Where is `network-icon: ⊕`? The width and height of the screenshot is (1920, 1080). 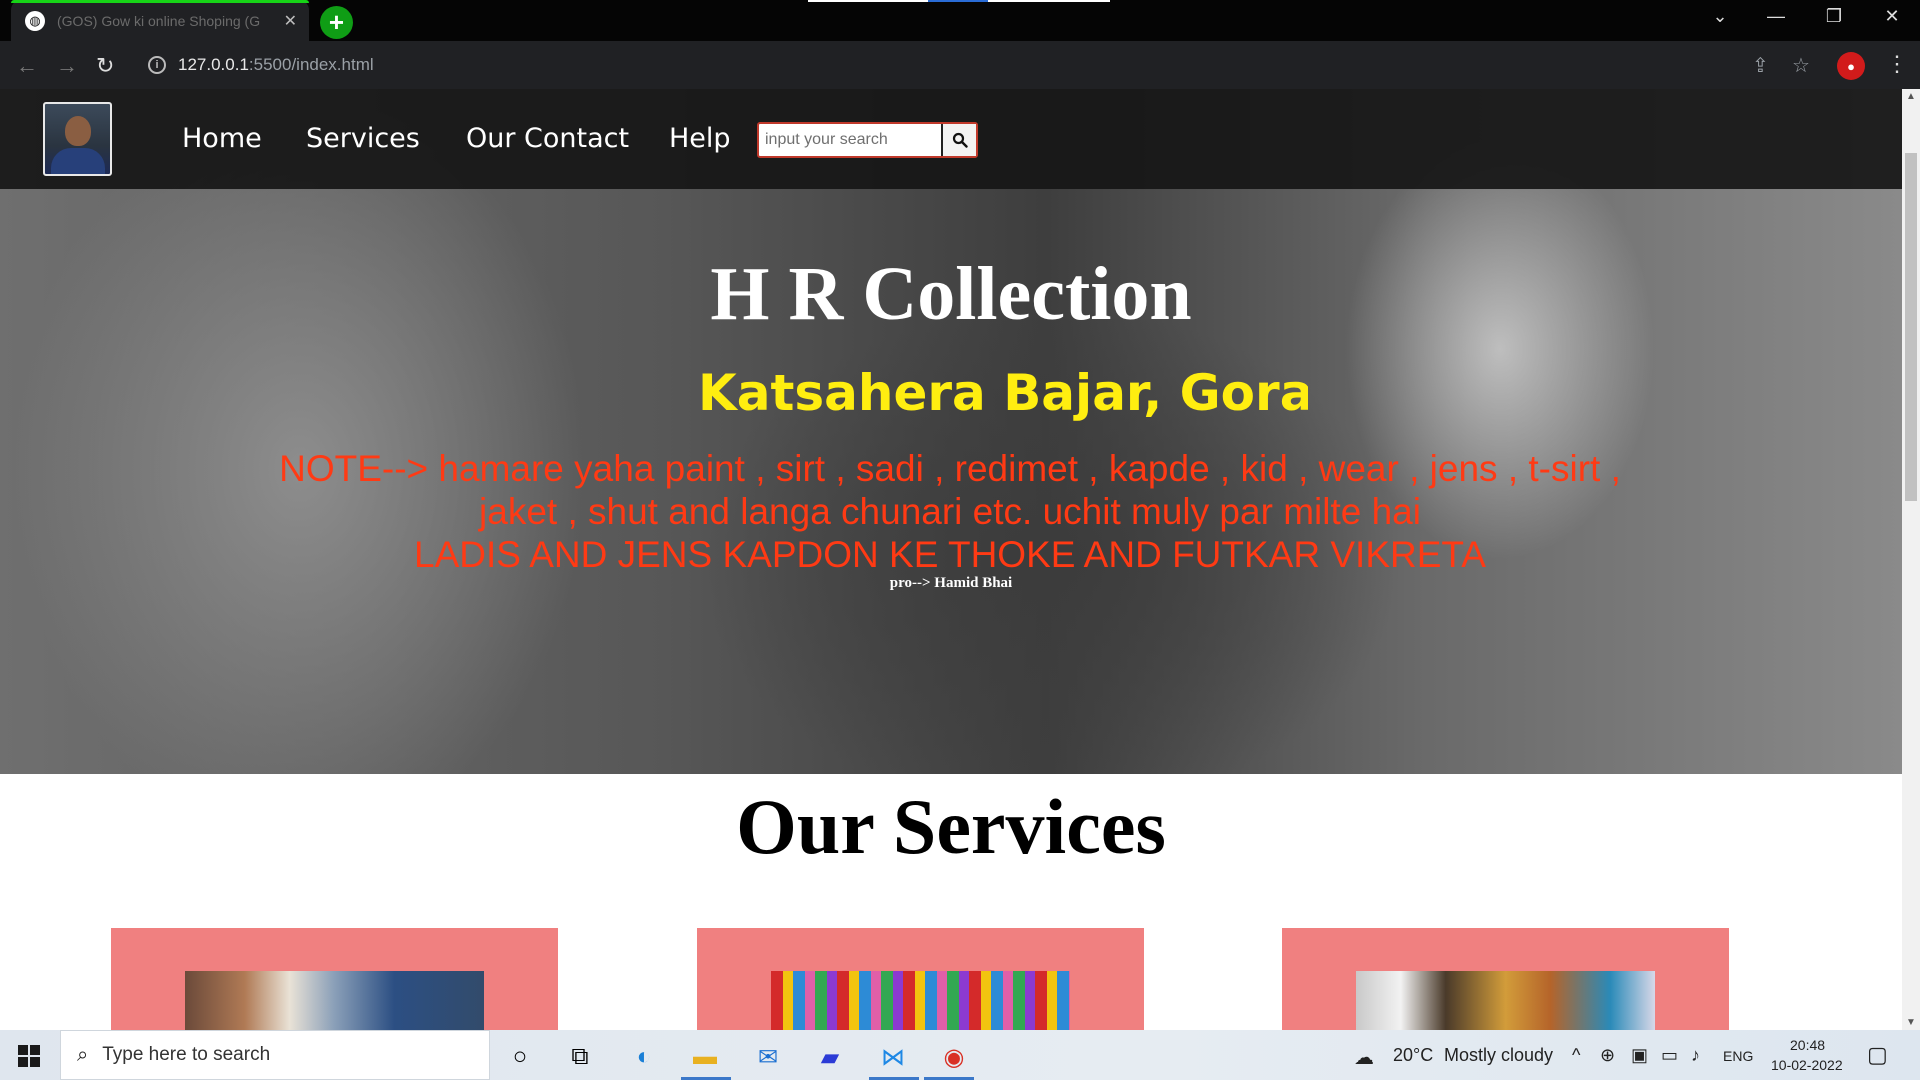 network-icon: ⊕ is located at coordinates (1607, 1055).